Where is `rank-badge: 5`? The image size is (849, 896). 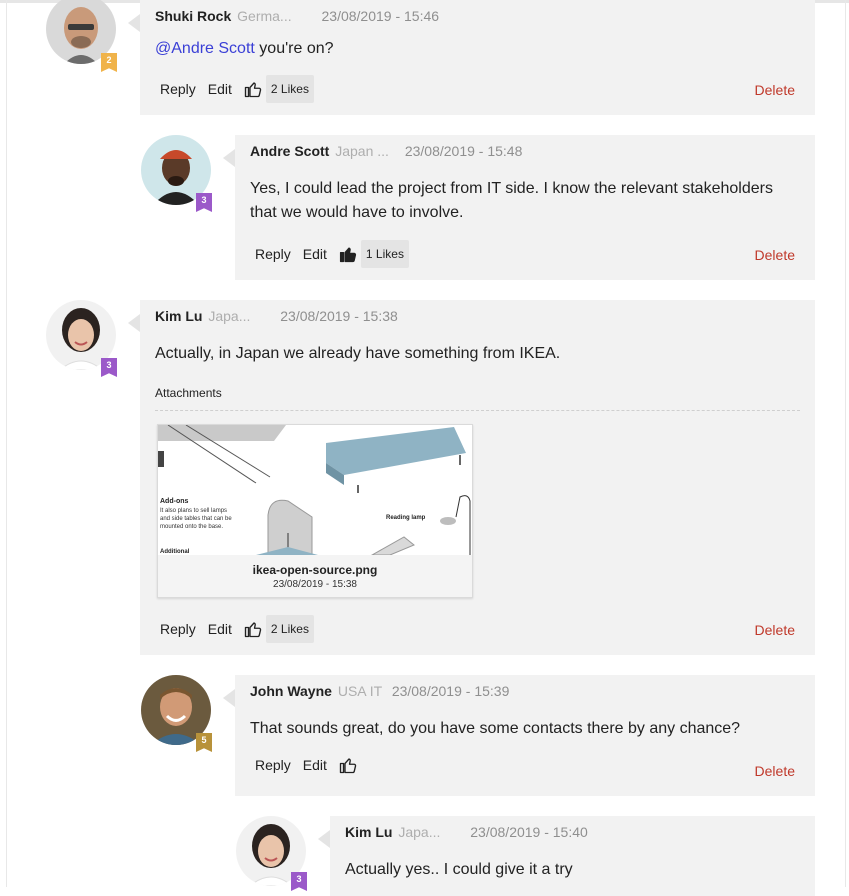 rank-badge: 5 is located at coordinates (204, 742).